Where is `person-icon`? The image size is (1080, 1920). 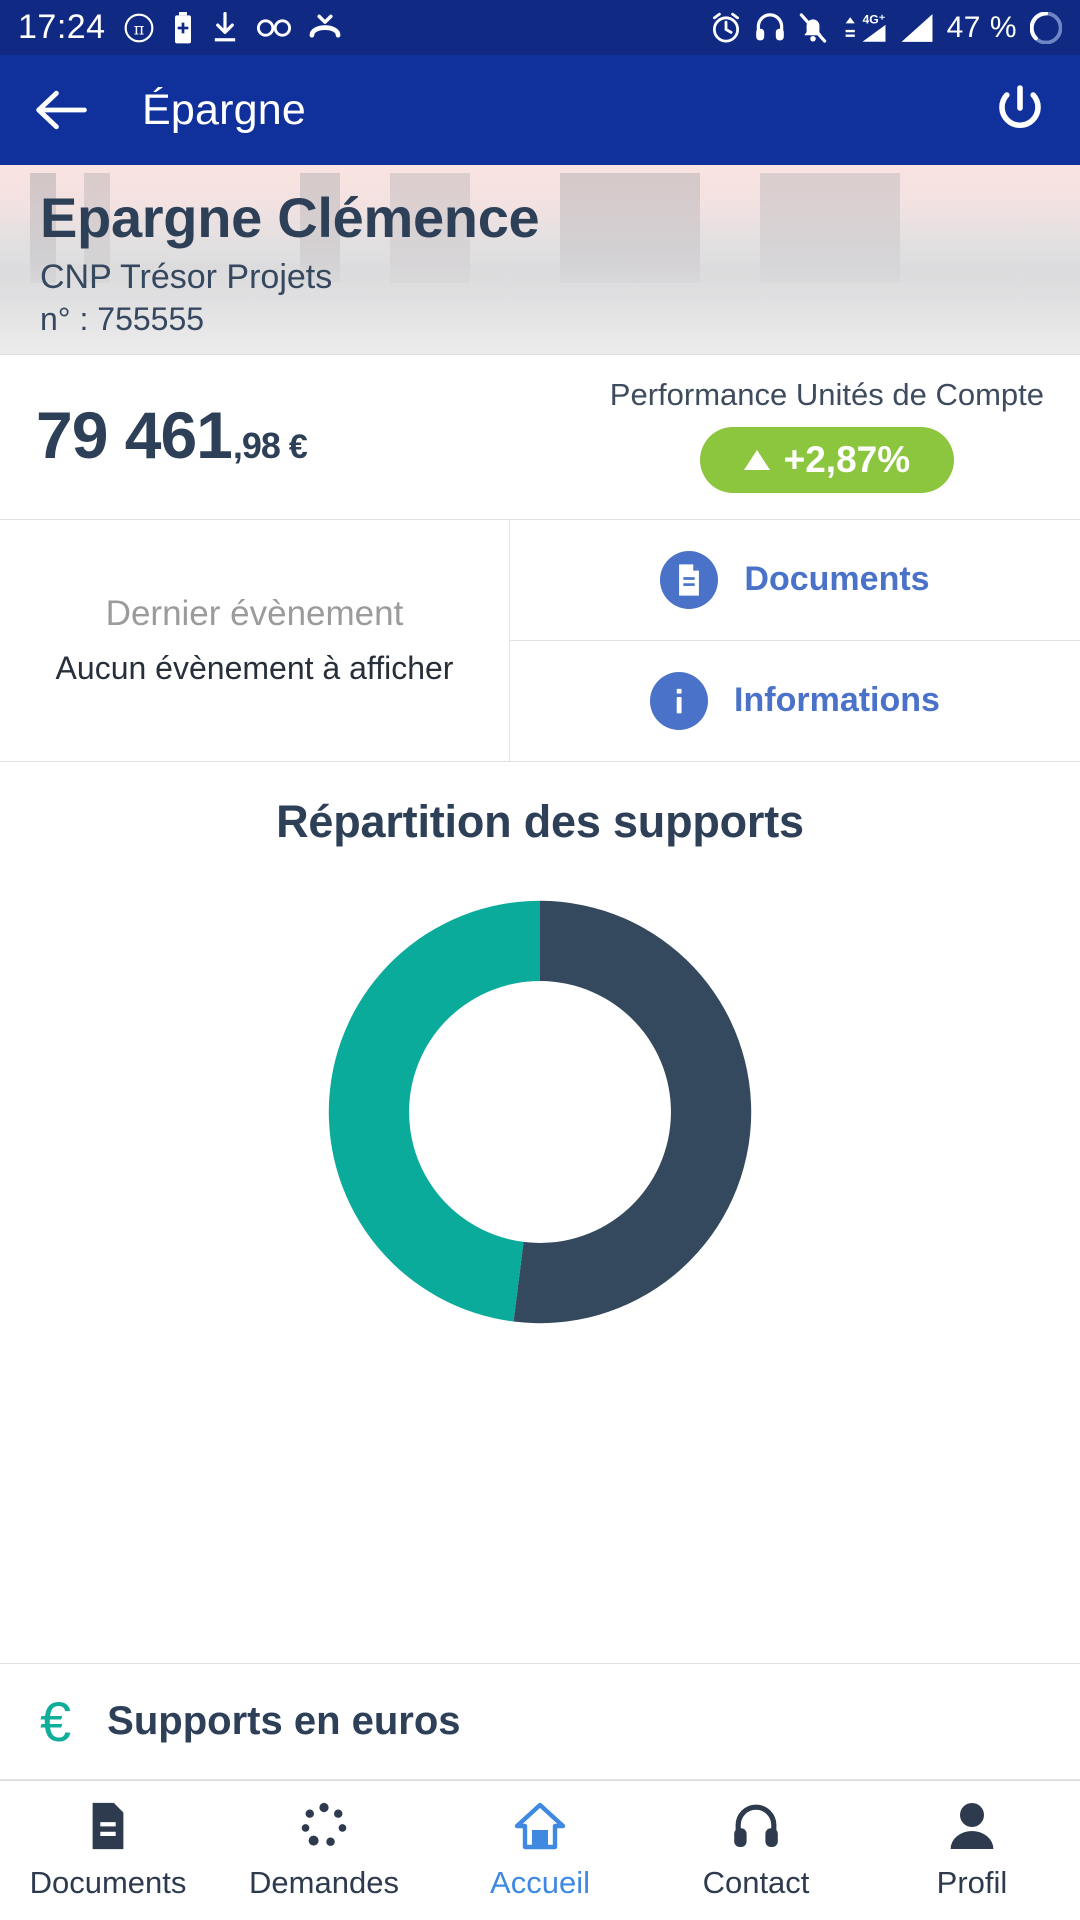 person-icon is located at coordinates (972, 1826).